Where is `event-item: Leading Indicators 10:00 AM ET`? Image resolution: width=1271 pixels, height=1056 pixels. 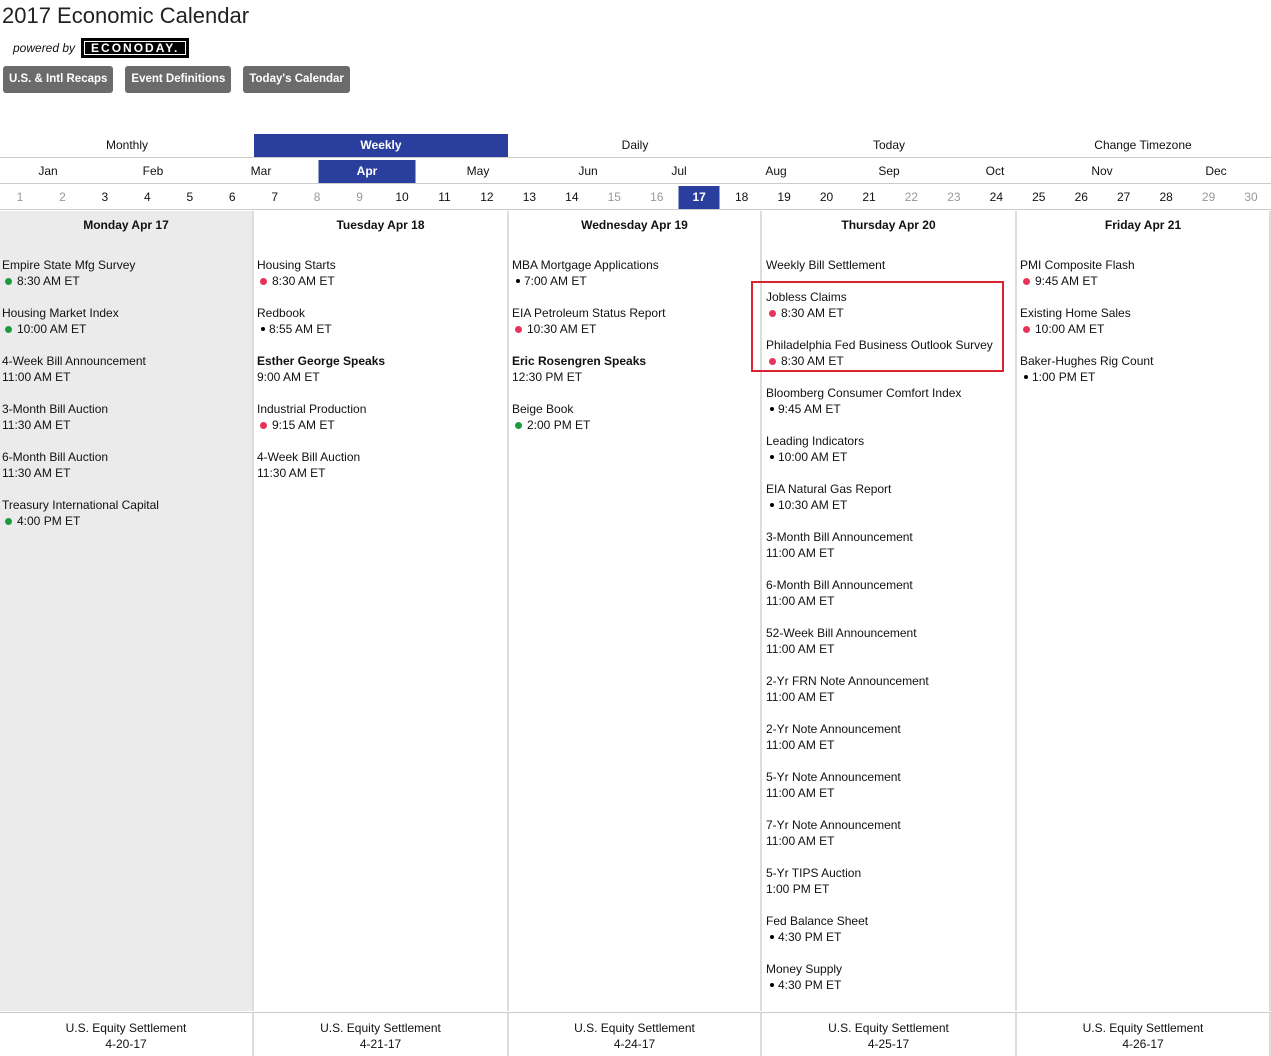
event-item: Leading Indicators 10:00 AM ET is located at coordinates (889, 457).